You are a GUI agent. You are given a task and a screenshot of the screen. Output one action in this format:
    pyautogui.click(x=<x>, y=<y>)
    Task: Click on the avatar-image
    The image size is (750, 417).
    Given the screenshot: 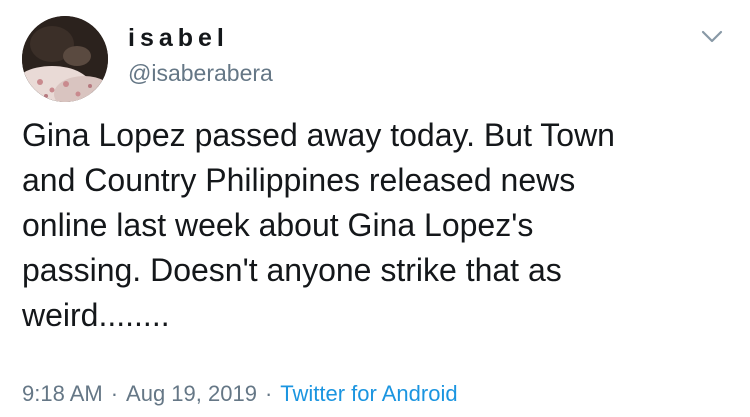 What is the action you would take?
    pyautogui.click(x=65, y=59)
    